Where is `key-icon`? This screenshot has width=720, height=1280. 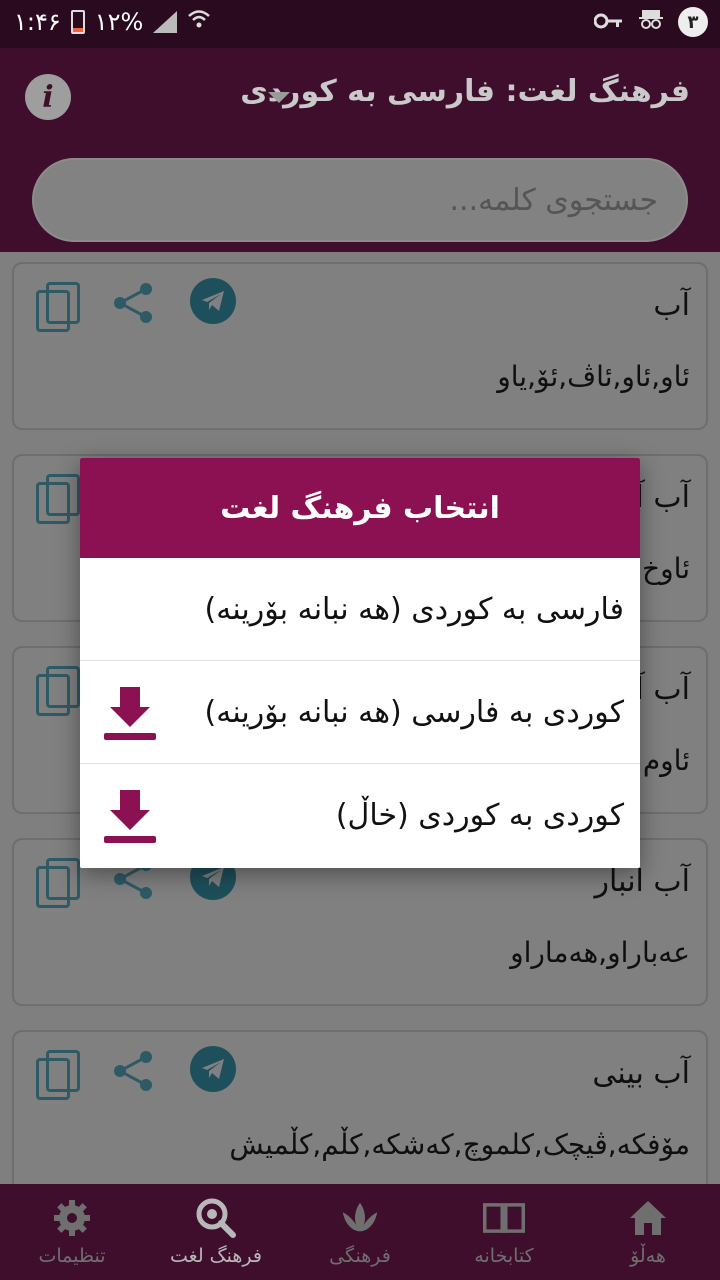 key-icon is located at coordinates (608, 22).